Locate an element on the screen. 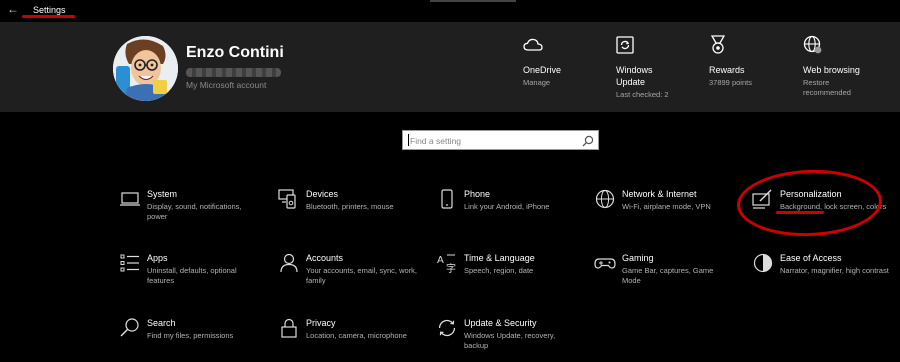 The height and width of the screenshot is (362, 900). time-language-icon: A字 is located at coordinates (447, 263).